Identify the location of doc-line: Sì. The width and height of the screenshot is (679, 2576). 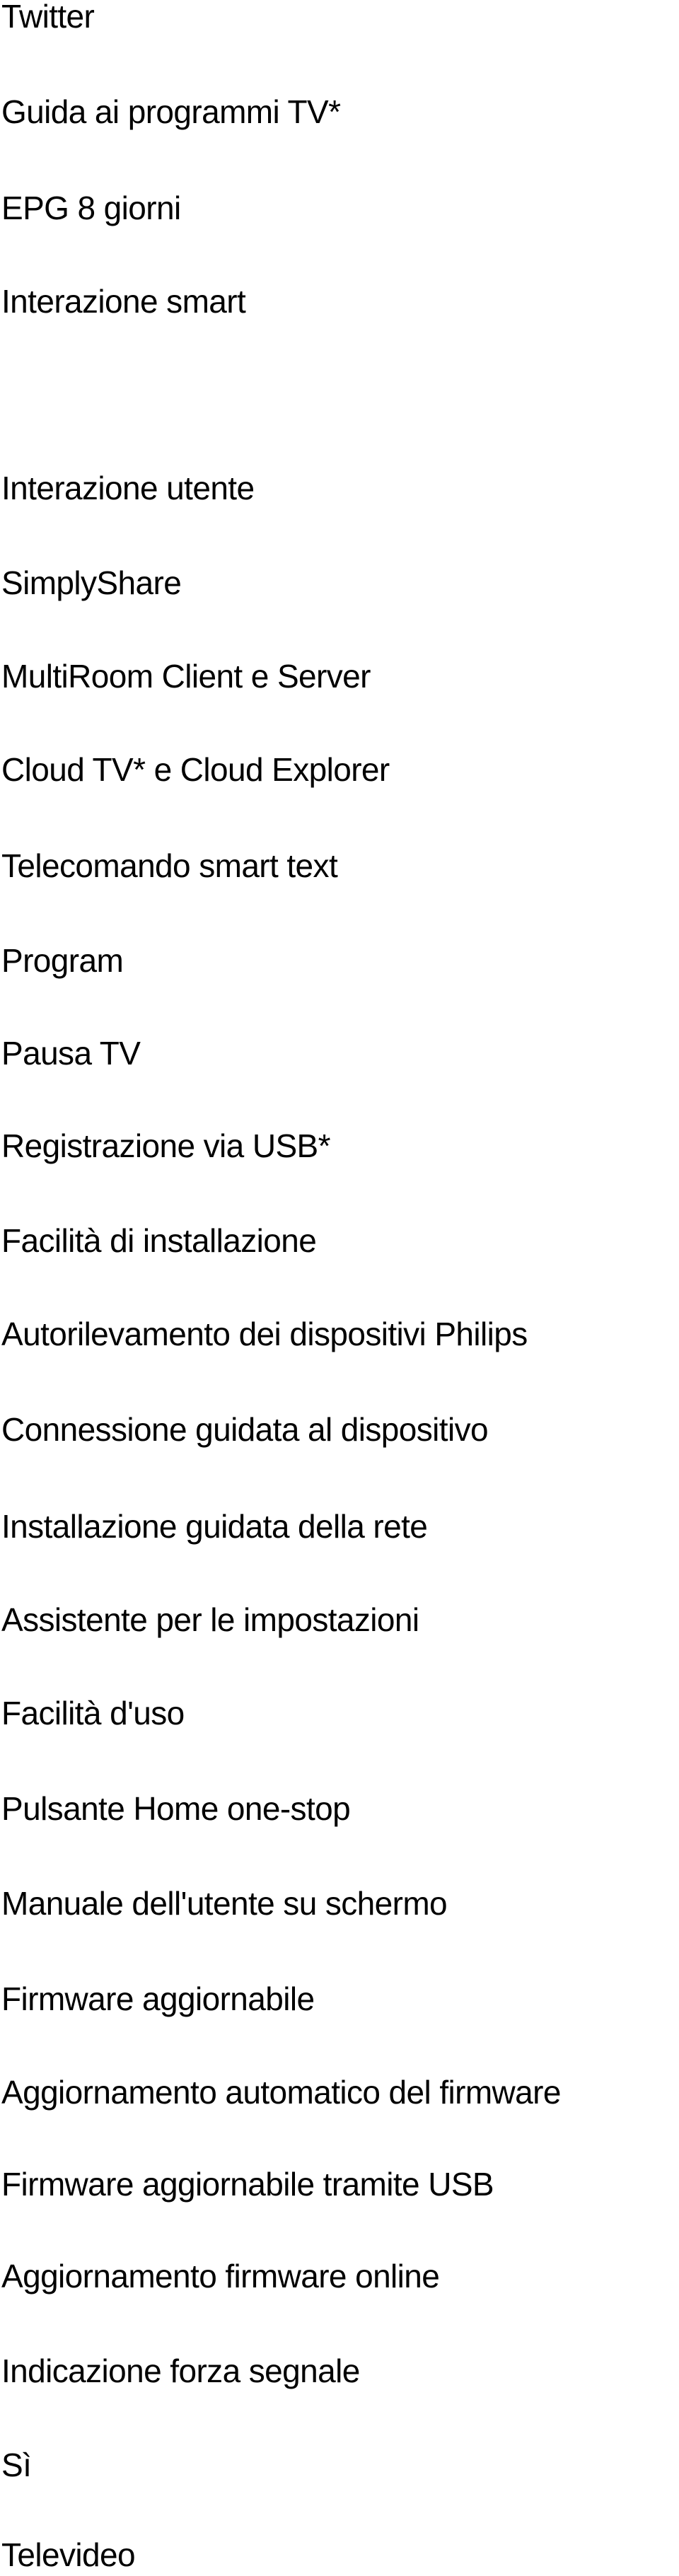
(16, 2465).